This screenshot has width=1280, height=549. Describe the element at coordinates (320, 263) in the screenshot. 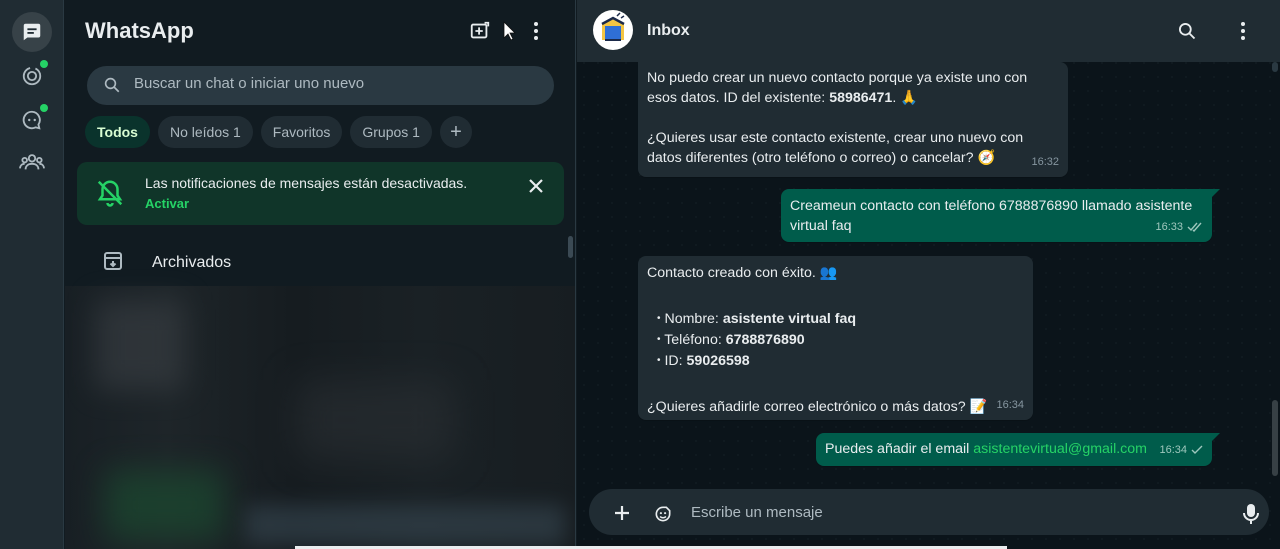

I see `archived-row: Archivados` at that location.